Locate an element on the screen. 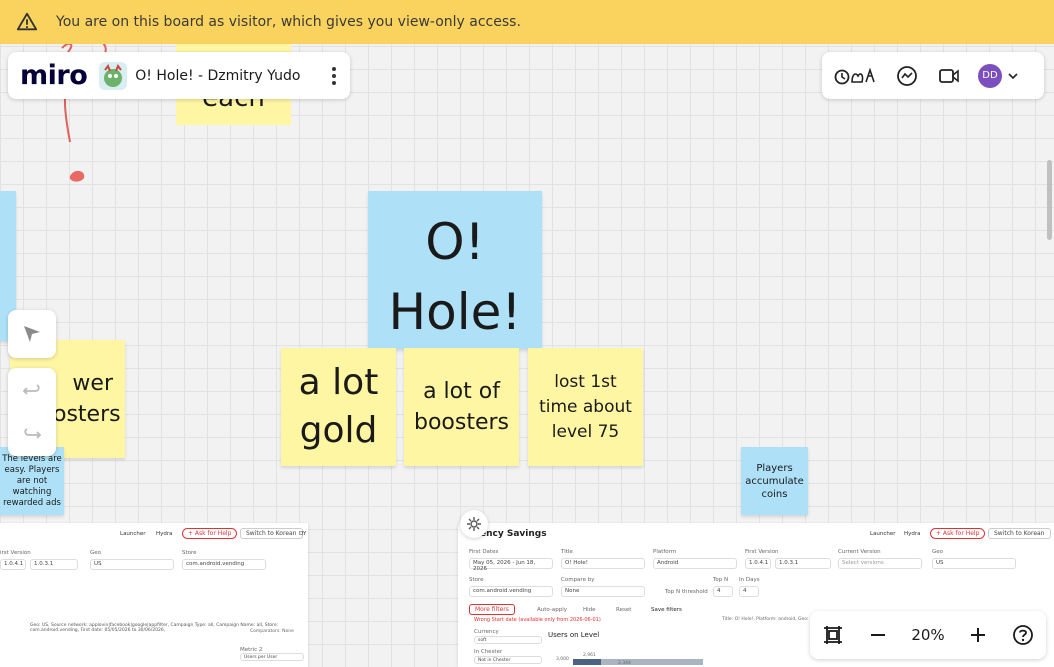  collaboration-toolbar: DD is located at coordinates (933, 75).